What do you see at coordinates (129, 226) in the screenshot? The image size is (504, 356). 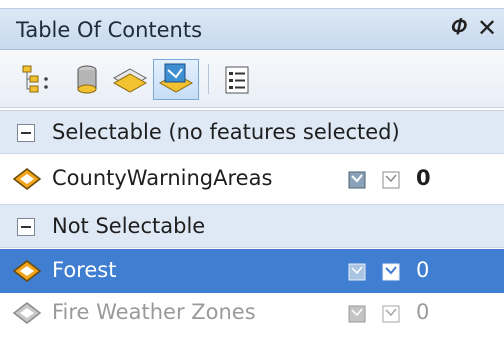 I see `group-label: Not Selectable` at bounding box center [129, 226].